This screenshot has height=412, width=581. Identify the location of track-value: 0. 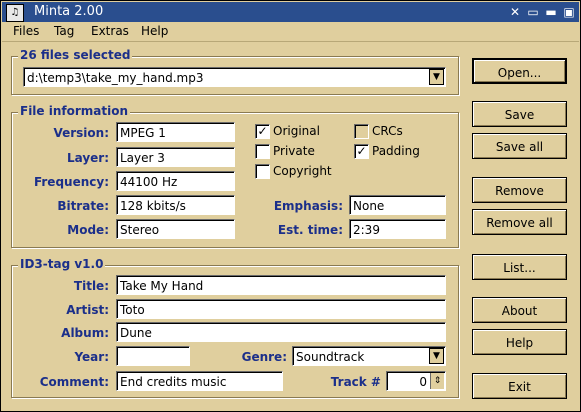
(423, 382).